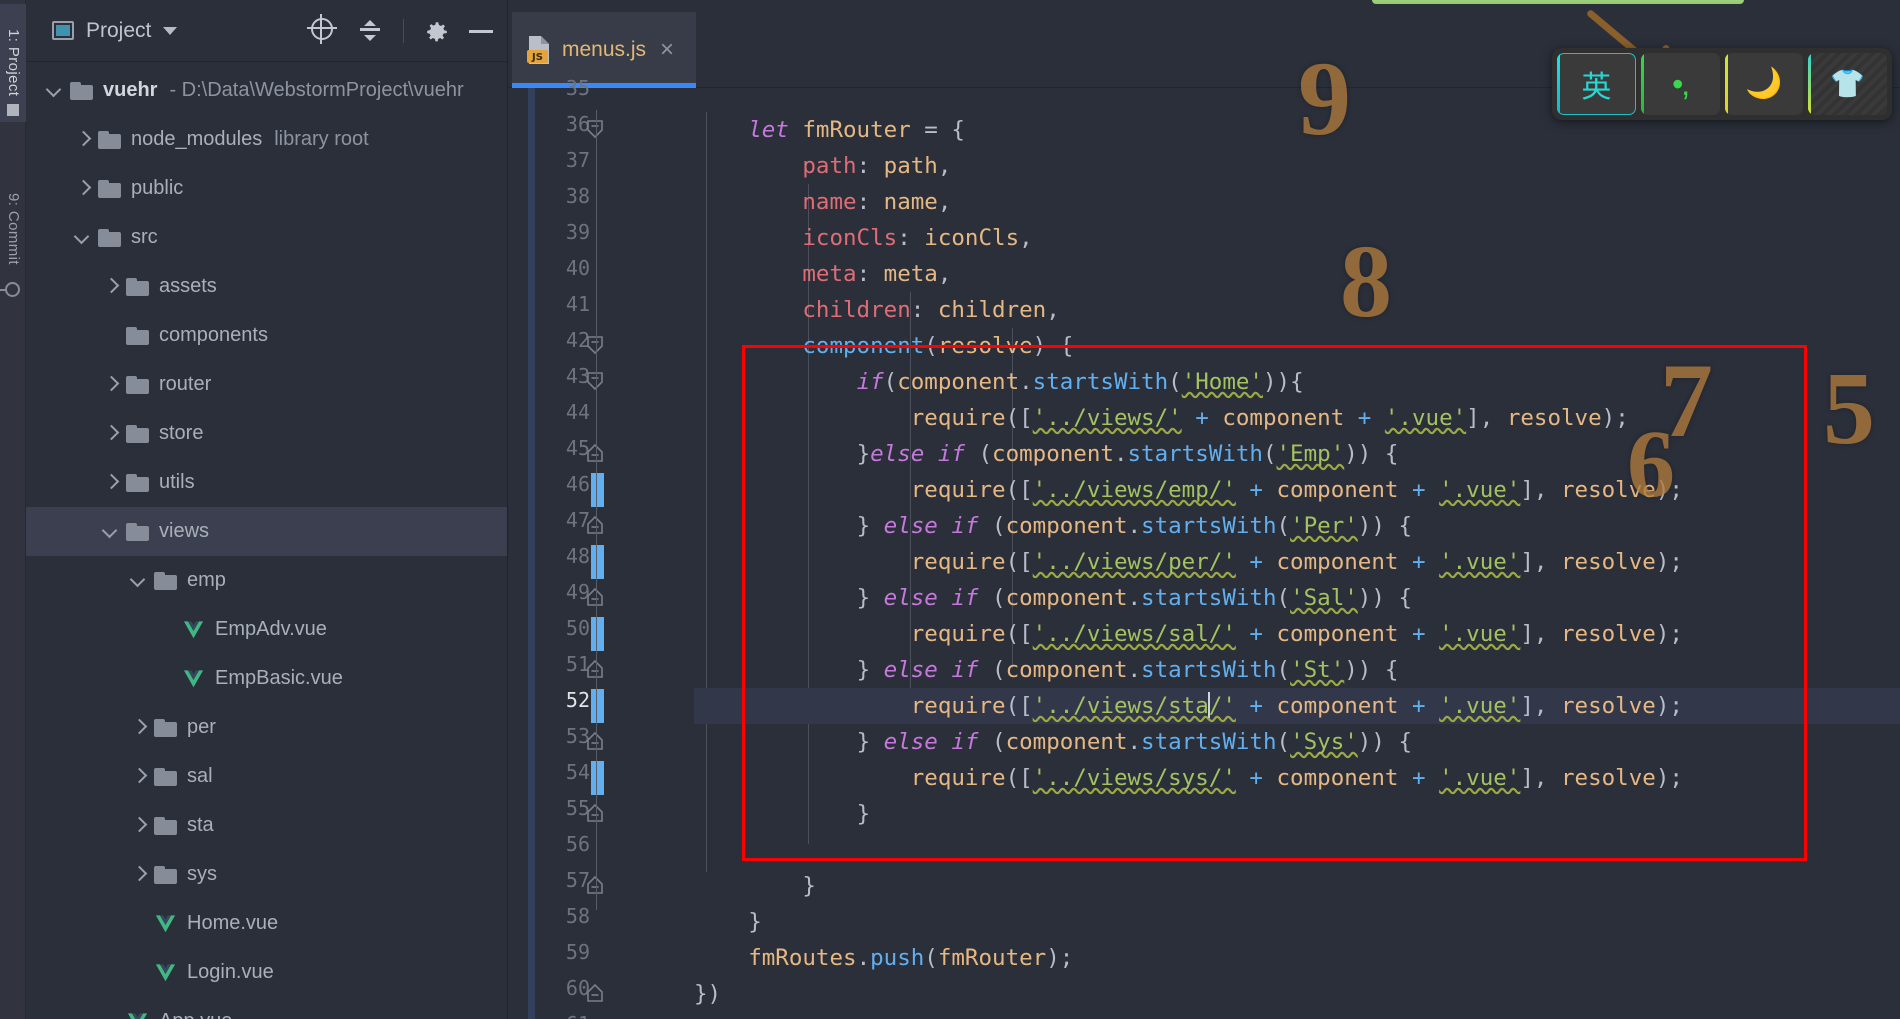  What do you see at coordinates (1847, 84) in the screenshot?
I see `ime-skin-button: 👕` at bounding box center [1847, 84].